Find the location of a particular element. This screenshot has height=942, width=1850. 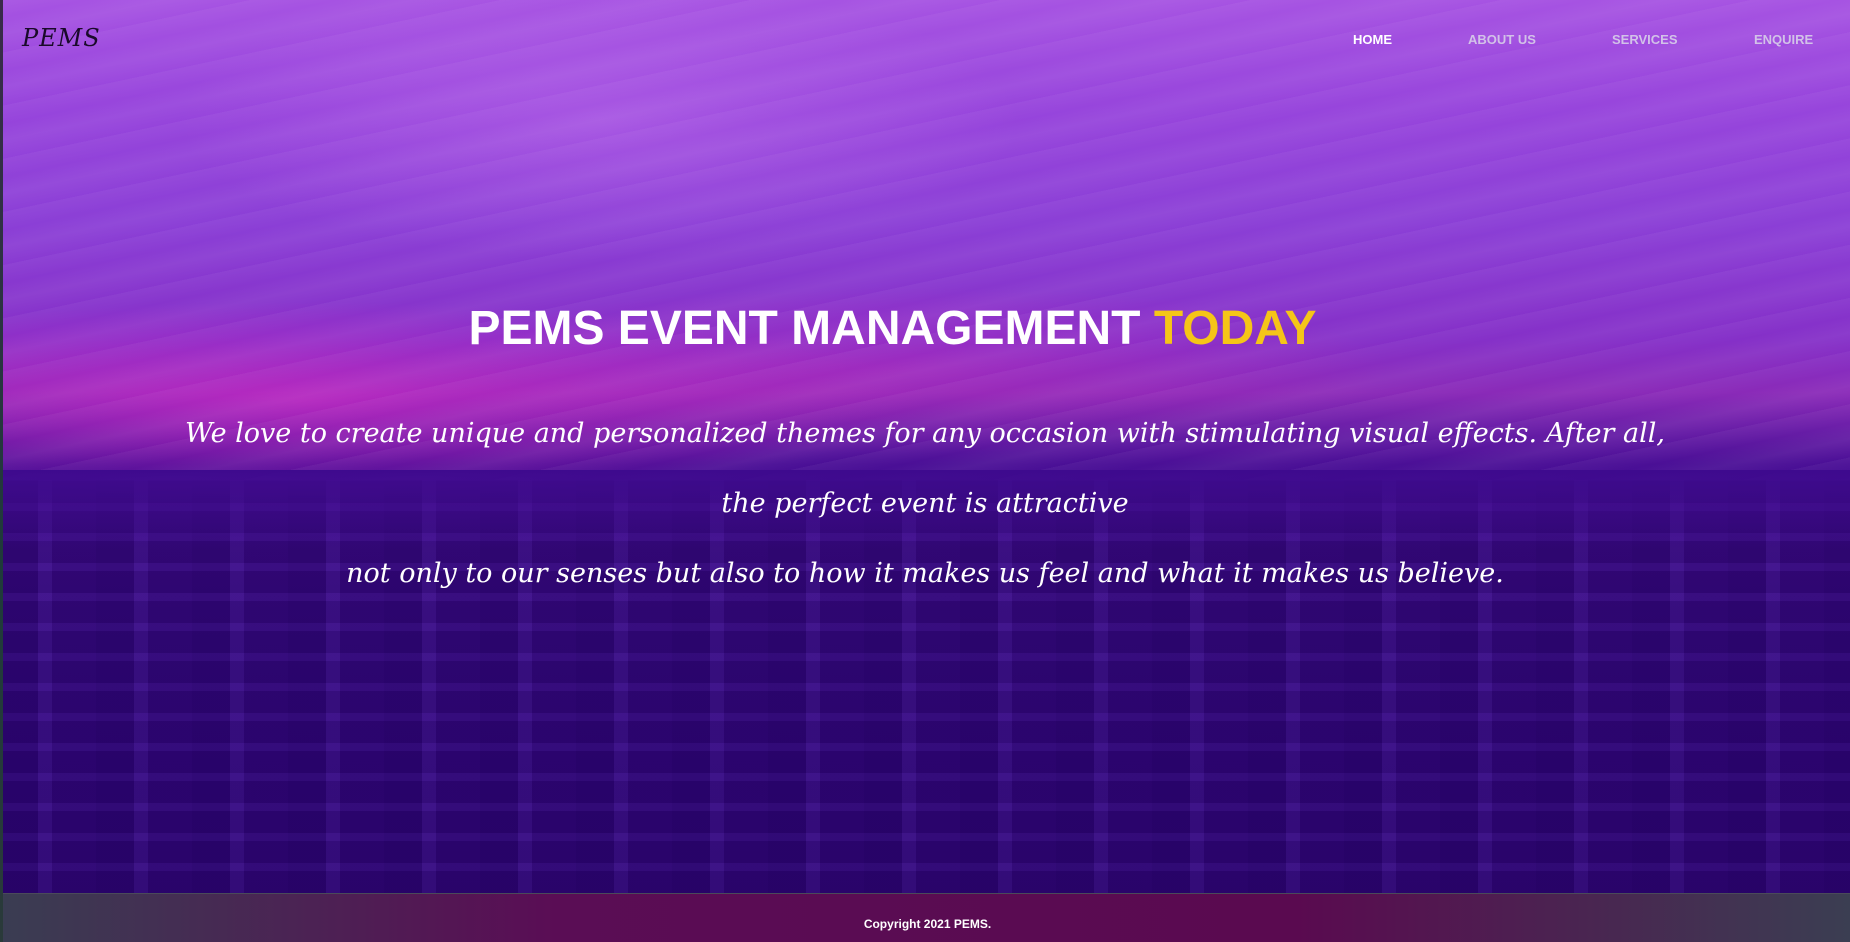

nav-home-link: HOME is located at coordinates (1372, 39).